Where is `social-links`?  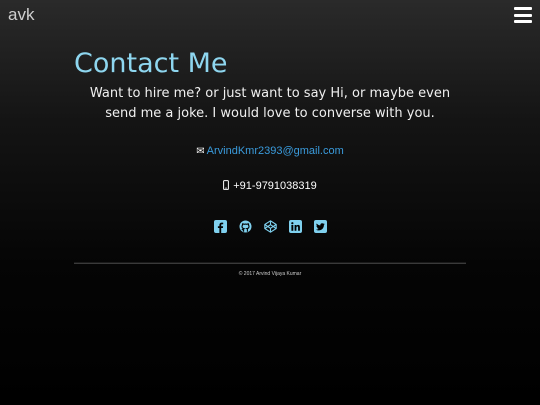 social-links is located at coordinates (270, 226).